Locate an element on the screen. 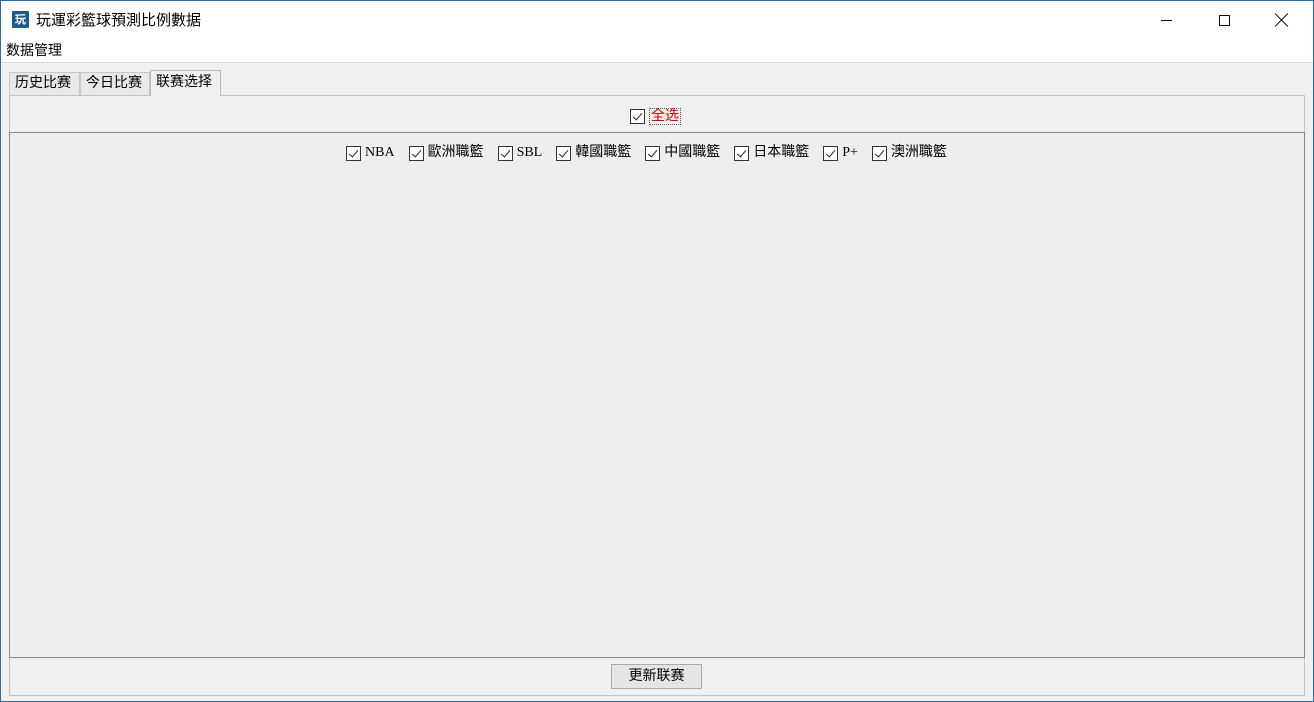 The width and height of the screenshot is (1314, 702). league-label: 韓國職籃 is located at coordinates (603, 152).